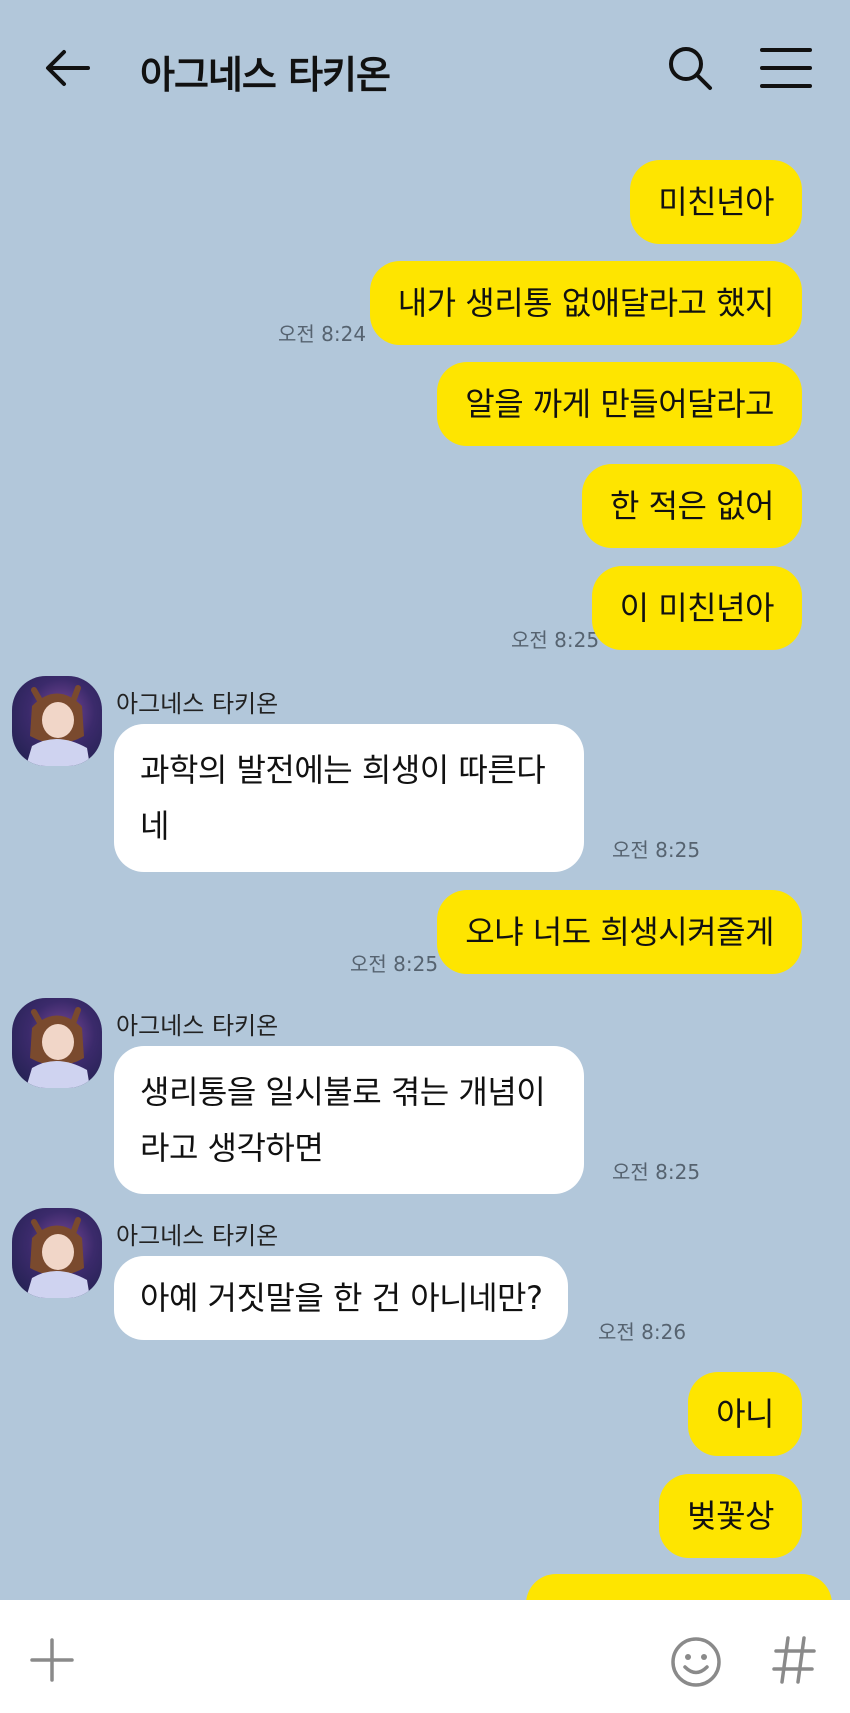  What do you see at coordinates (265, 75) in the screenshot?
I see `chat-title: 아그네스 타키온` at bounding box center [265, 75].